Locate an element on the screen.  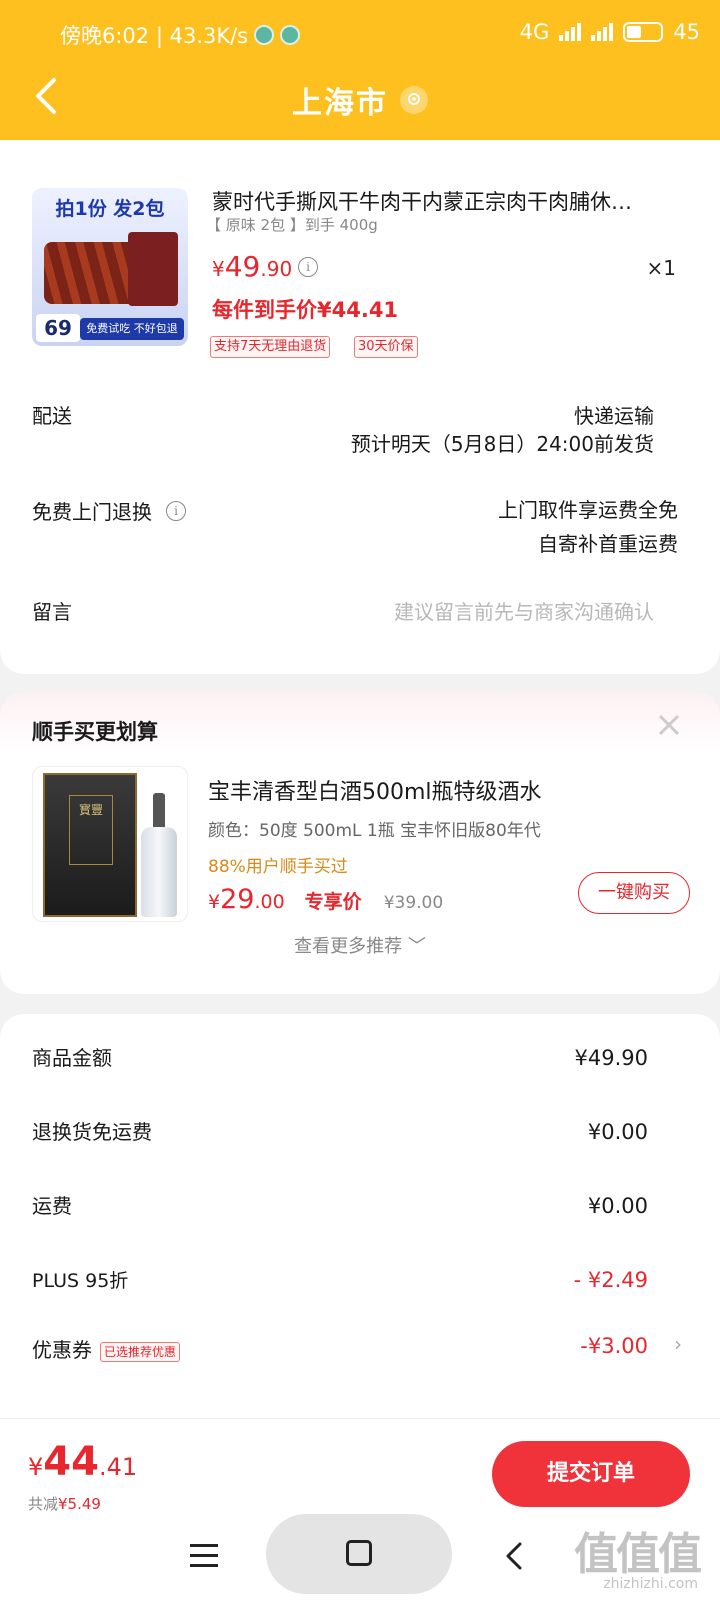
coupon-value: -¥3.00 is located at coordinates (614, 1346).